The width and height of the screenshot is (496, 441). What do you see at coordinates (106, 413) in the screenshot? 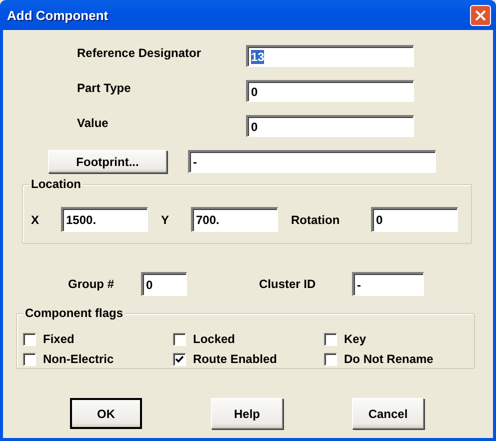
I see `ok-button: OK` at bounding box center [106, 413].